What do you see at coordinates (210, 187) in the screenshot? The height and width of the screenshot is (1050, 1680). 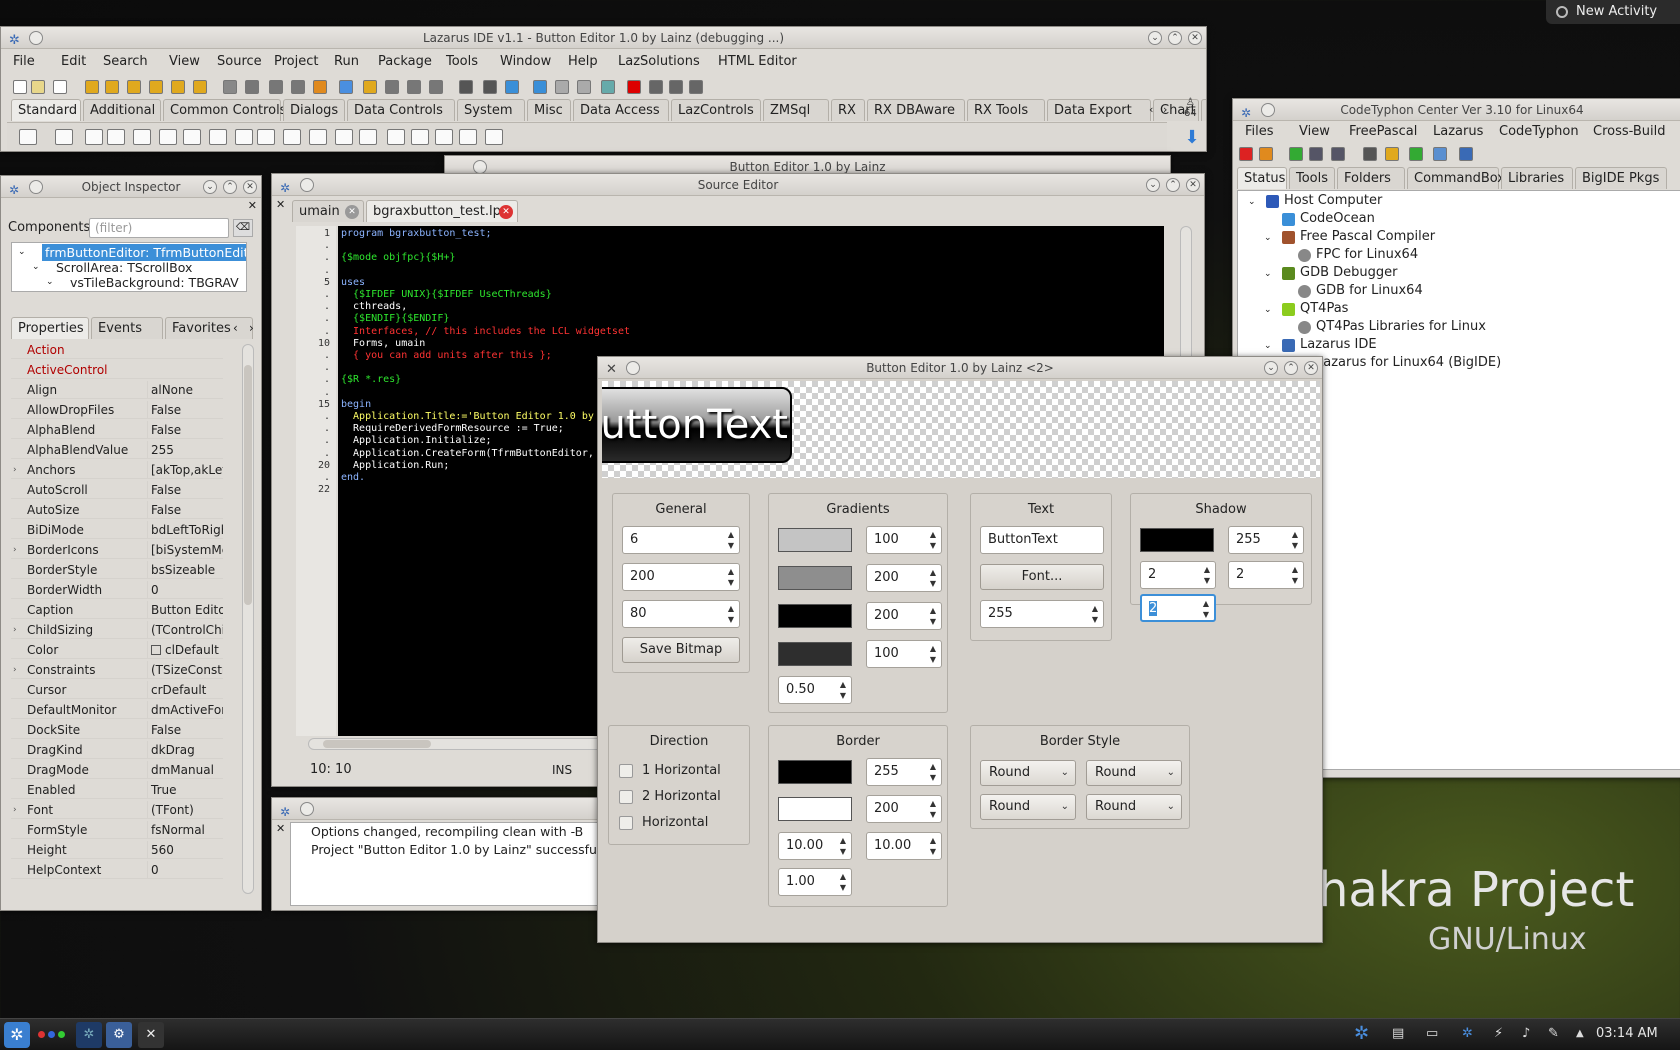 I see `minimize-button: ⌄` at bounding box center [210, 187].